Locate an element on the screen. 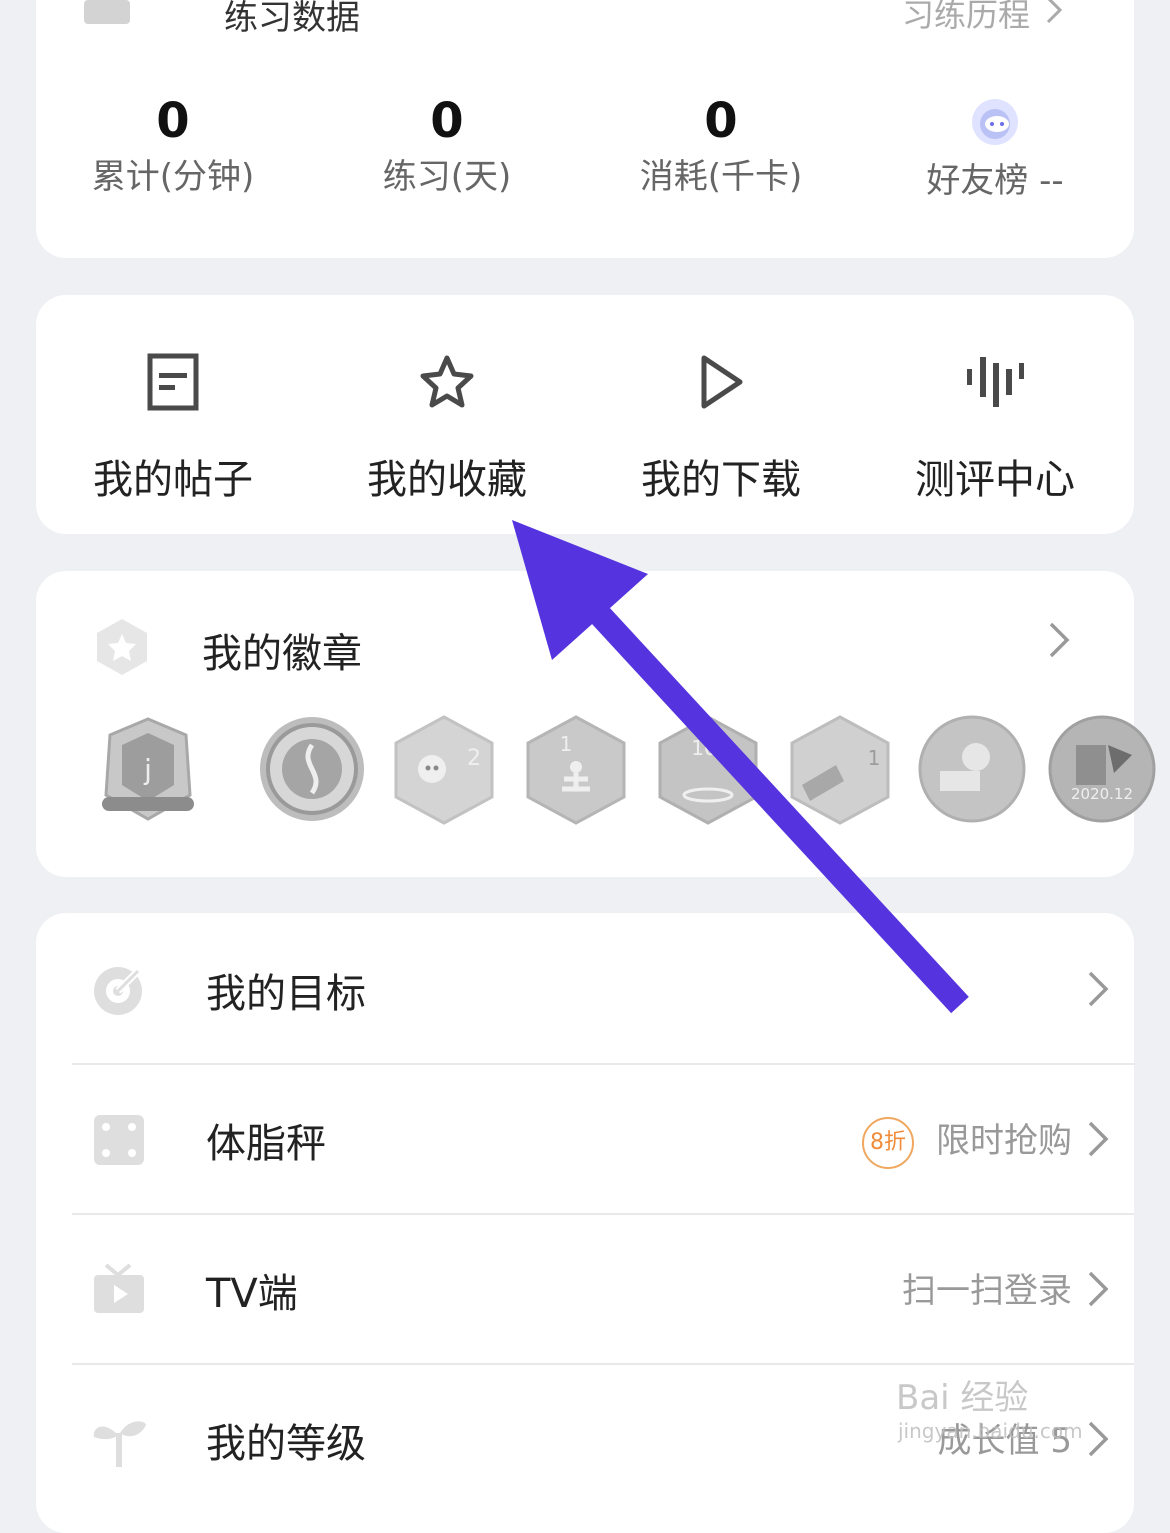 This screenshot has width=1170, height=1533. newbie-badge-image is located at coordinates (972, 769).